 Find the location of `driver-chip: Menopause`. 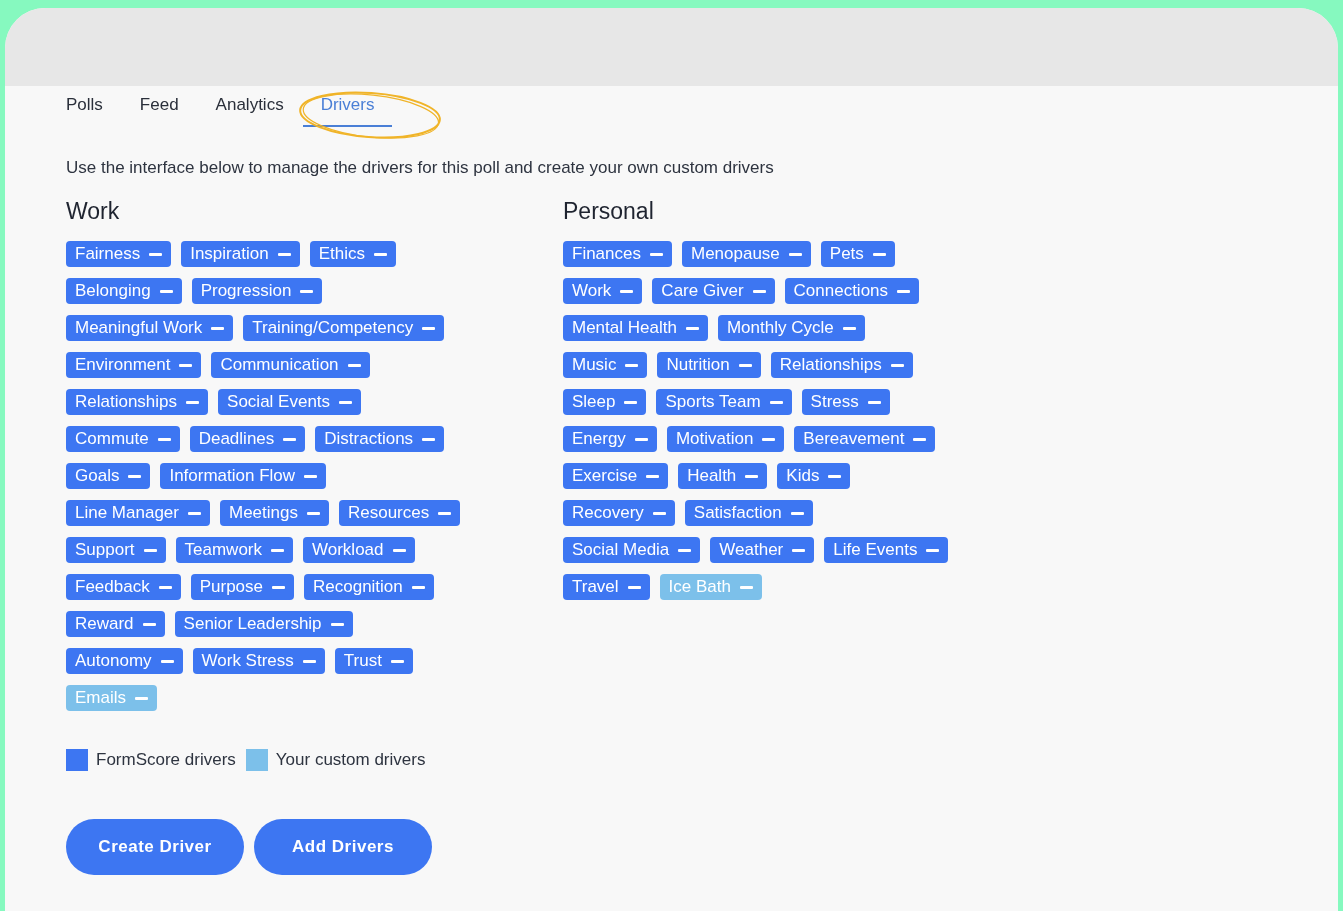

driver-chip: Menopause is located at coordinates (746, 254).